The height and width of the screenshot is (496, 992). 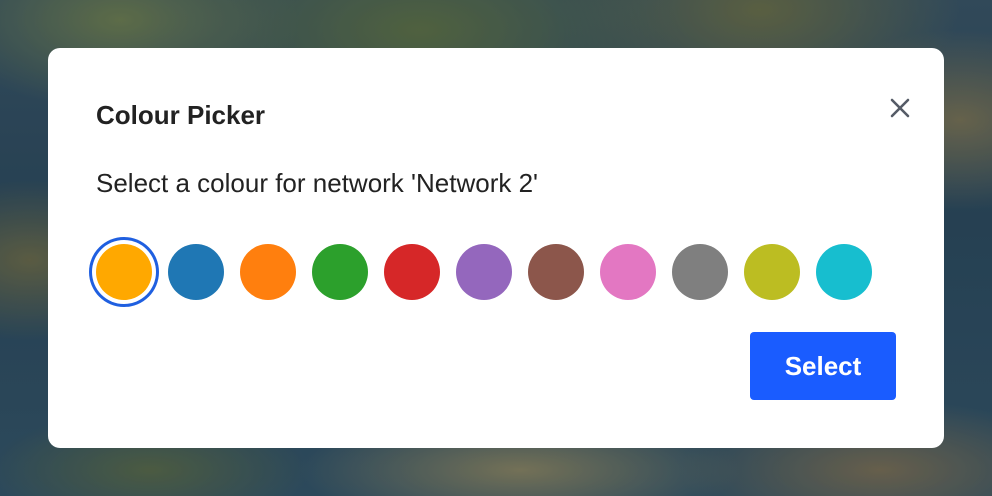 What do you see at coordinates (628, 272) in the screenshot?
I see `swatch-pink` at bounding box center [628, 272].